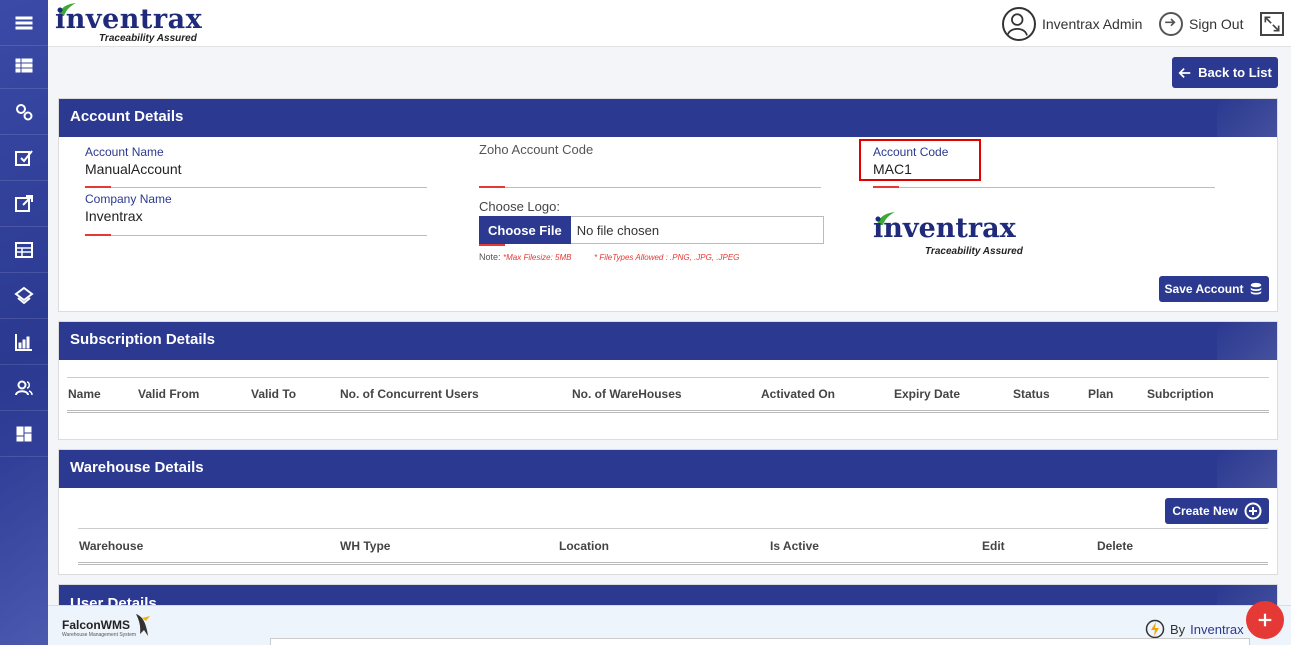  I want to click on inventrax-logo: inventrax Traceability Assured, so click(128, 23).